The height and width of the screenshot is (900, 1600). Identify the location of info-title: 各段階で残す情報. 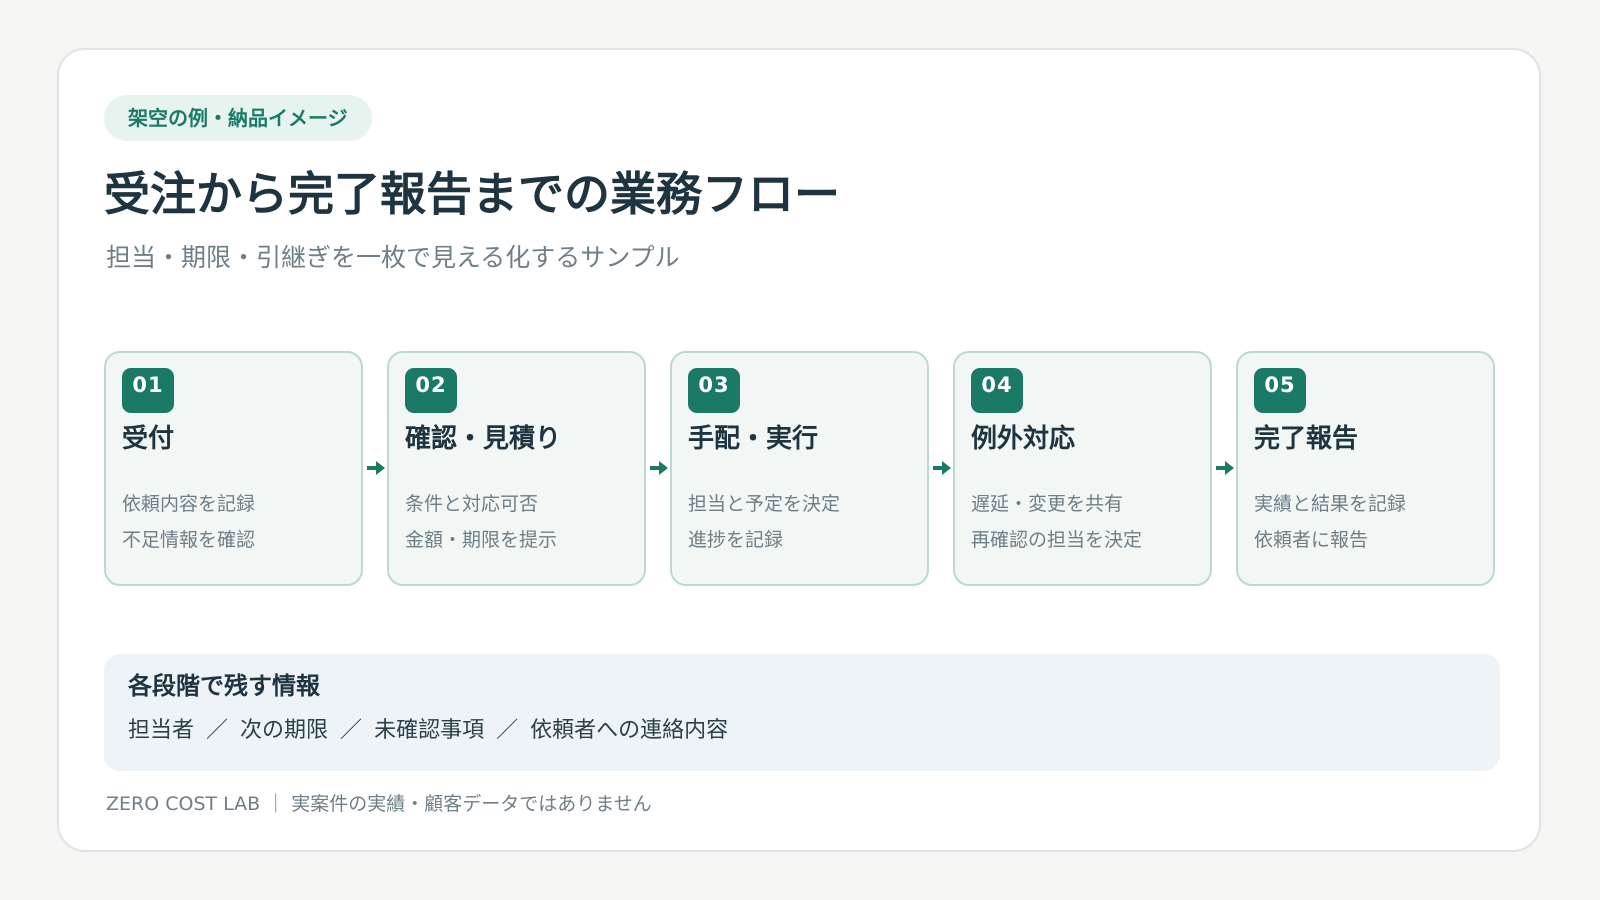
(224, 686).